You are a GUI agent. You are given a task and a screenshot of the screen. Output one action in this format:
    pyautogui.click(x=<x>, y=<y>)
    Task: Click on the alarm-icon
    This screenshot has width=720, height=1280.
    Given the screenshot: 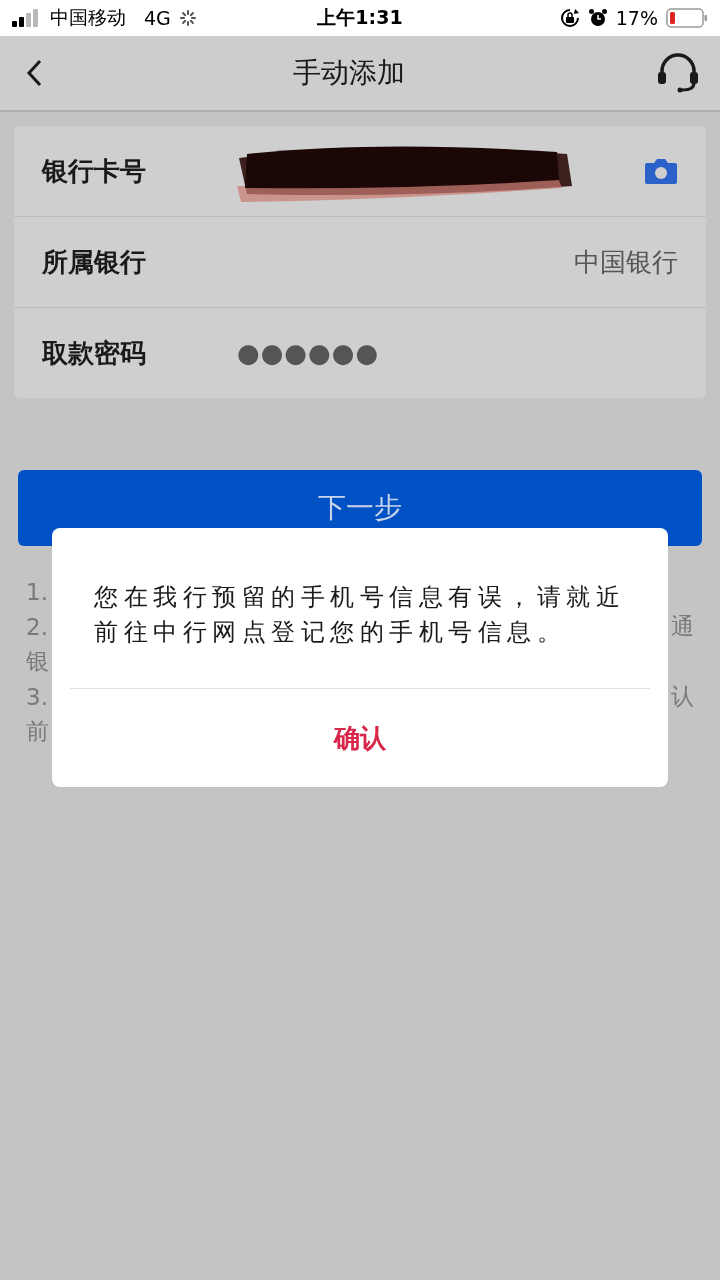 What is the action you would take?
    pyautogui.click(x=597, y=18)
    